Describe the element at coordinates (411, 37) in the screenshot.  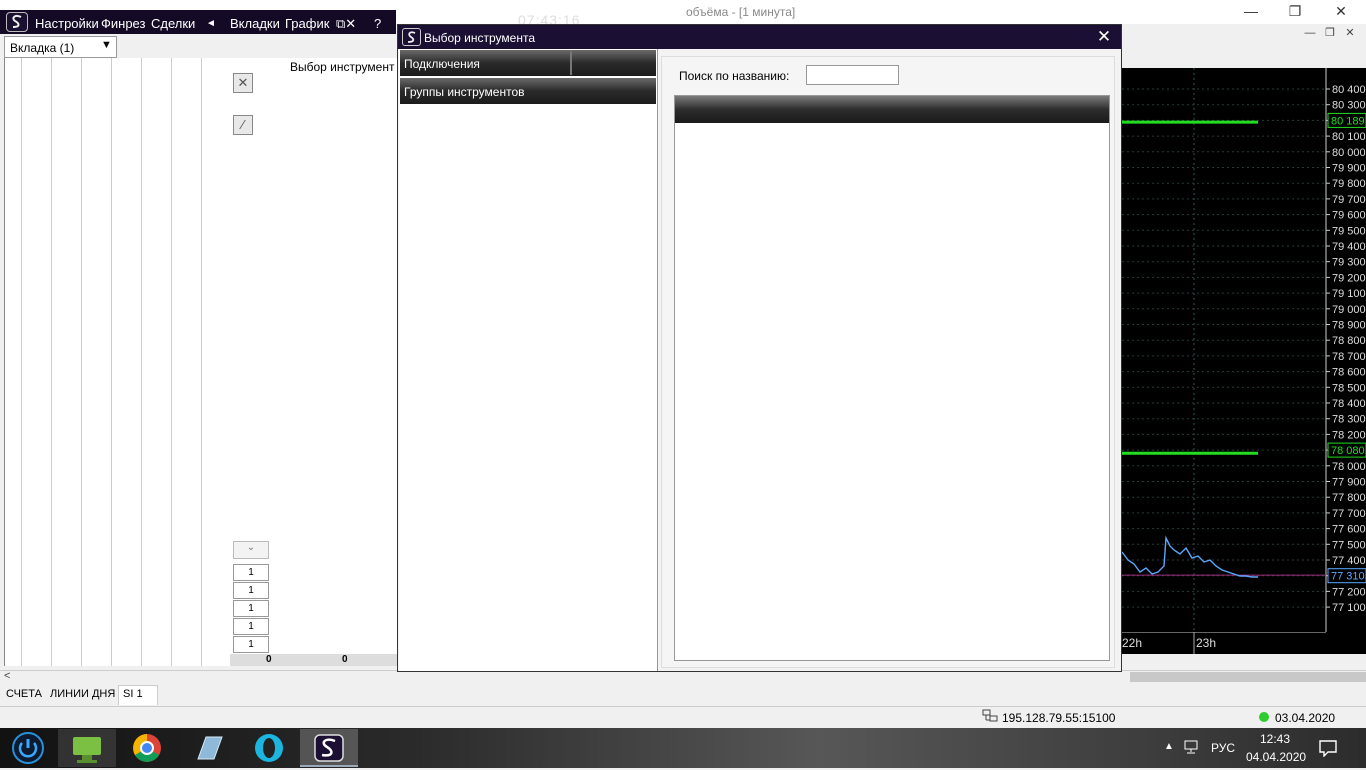
I see `dialog-logo-icon` at that location.